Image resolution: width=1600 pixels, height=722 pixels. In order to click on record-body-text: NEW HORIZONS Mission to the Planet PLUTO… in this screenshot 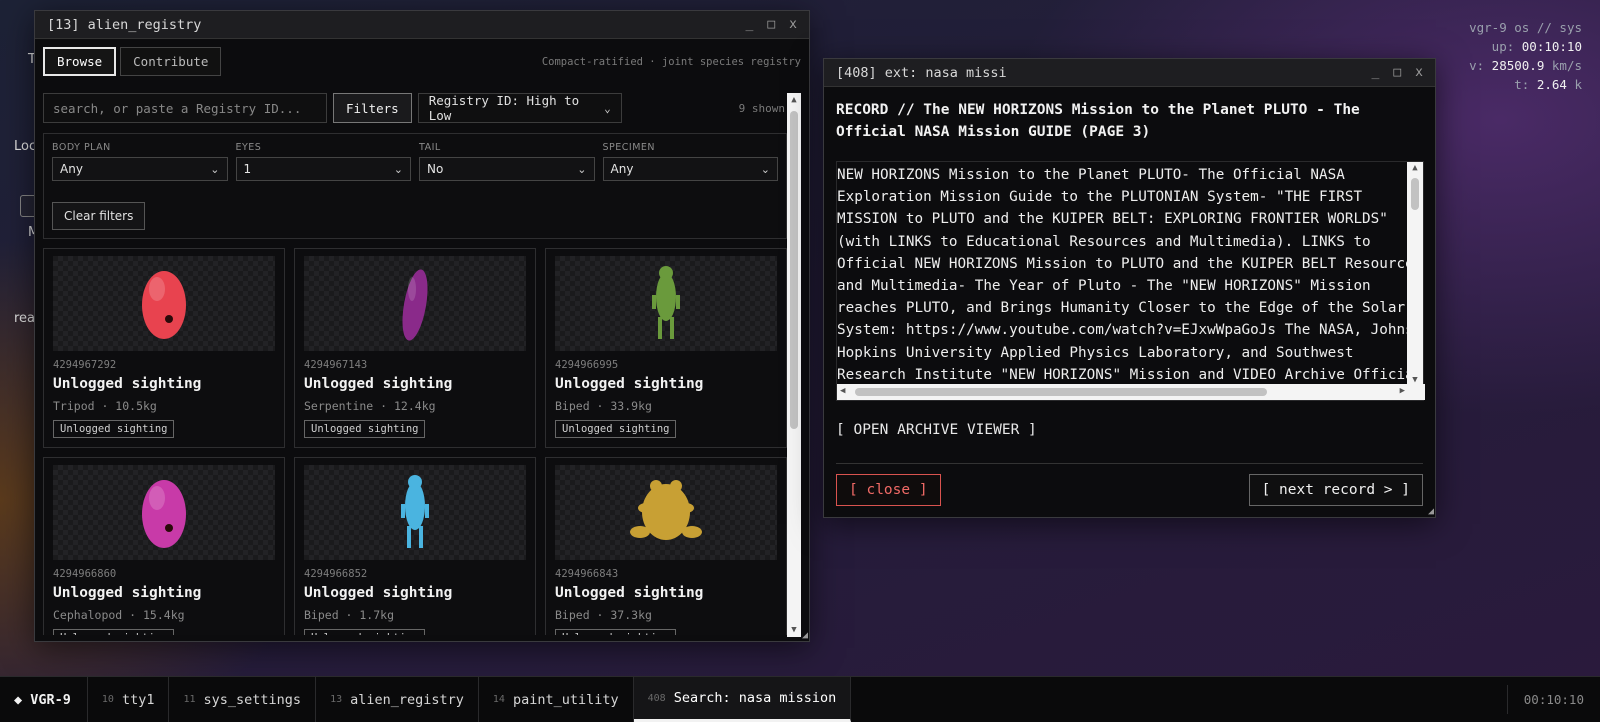, I will do `click(1123, 274)`.